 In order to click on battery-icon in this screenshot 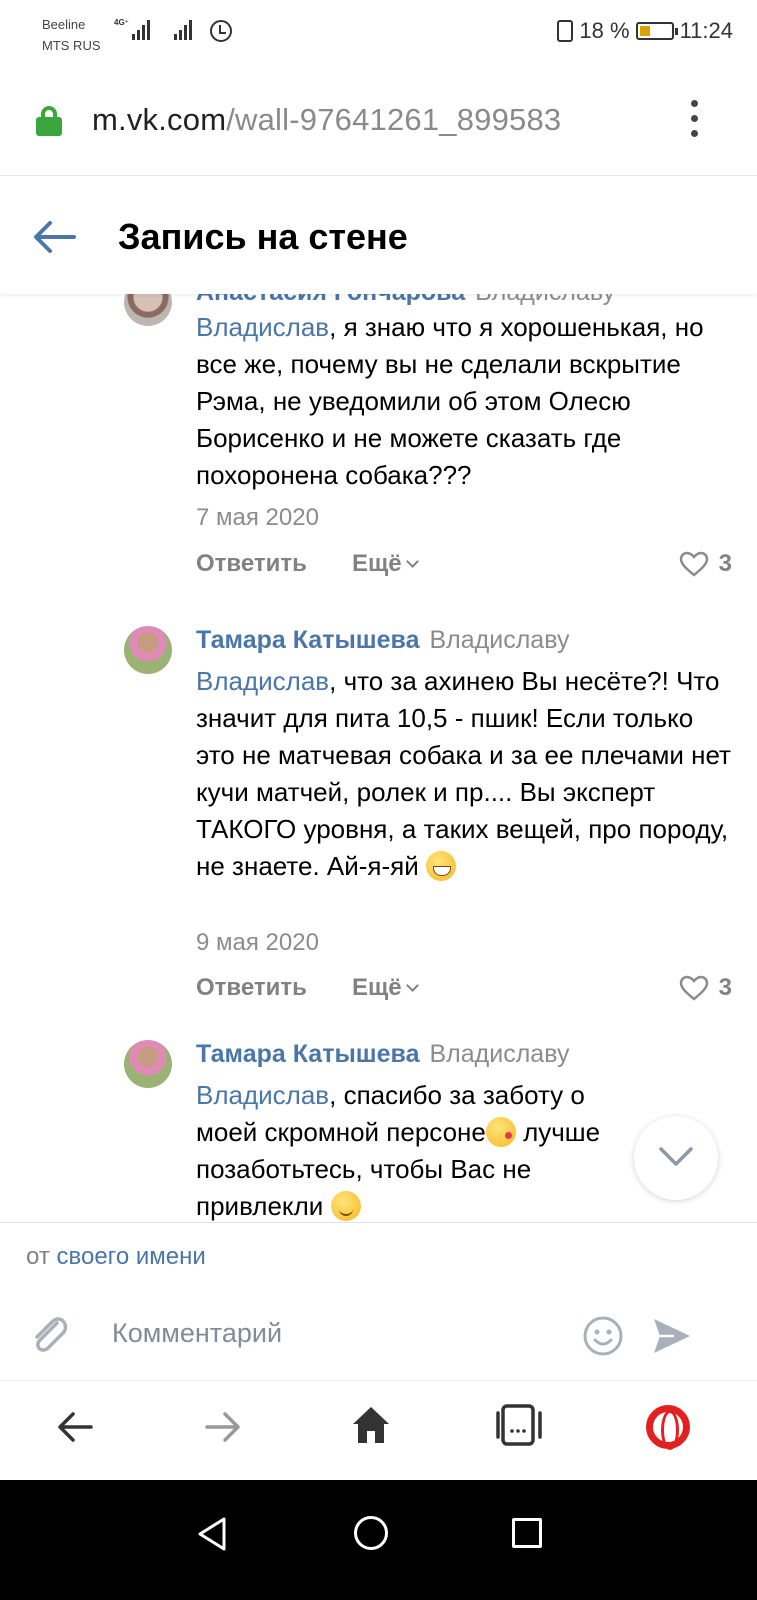, I will do `click(656, 31)`.